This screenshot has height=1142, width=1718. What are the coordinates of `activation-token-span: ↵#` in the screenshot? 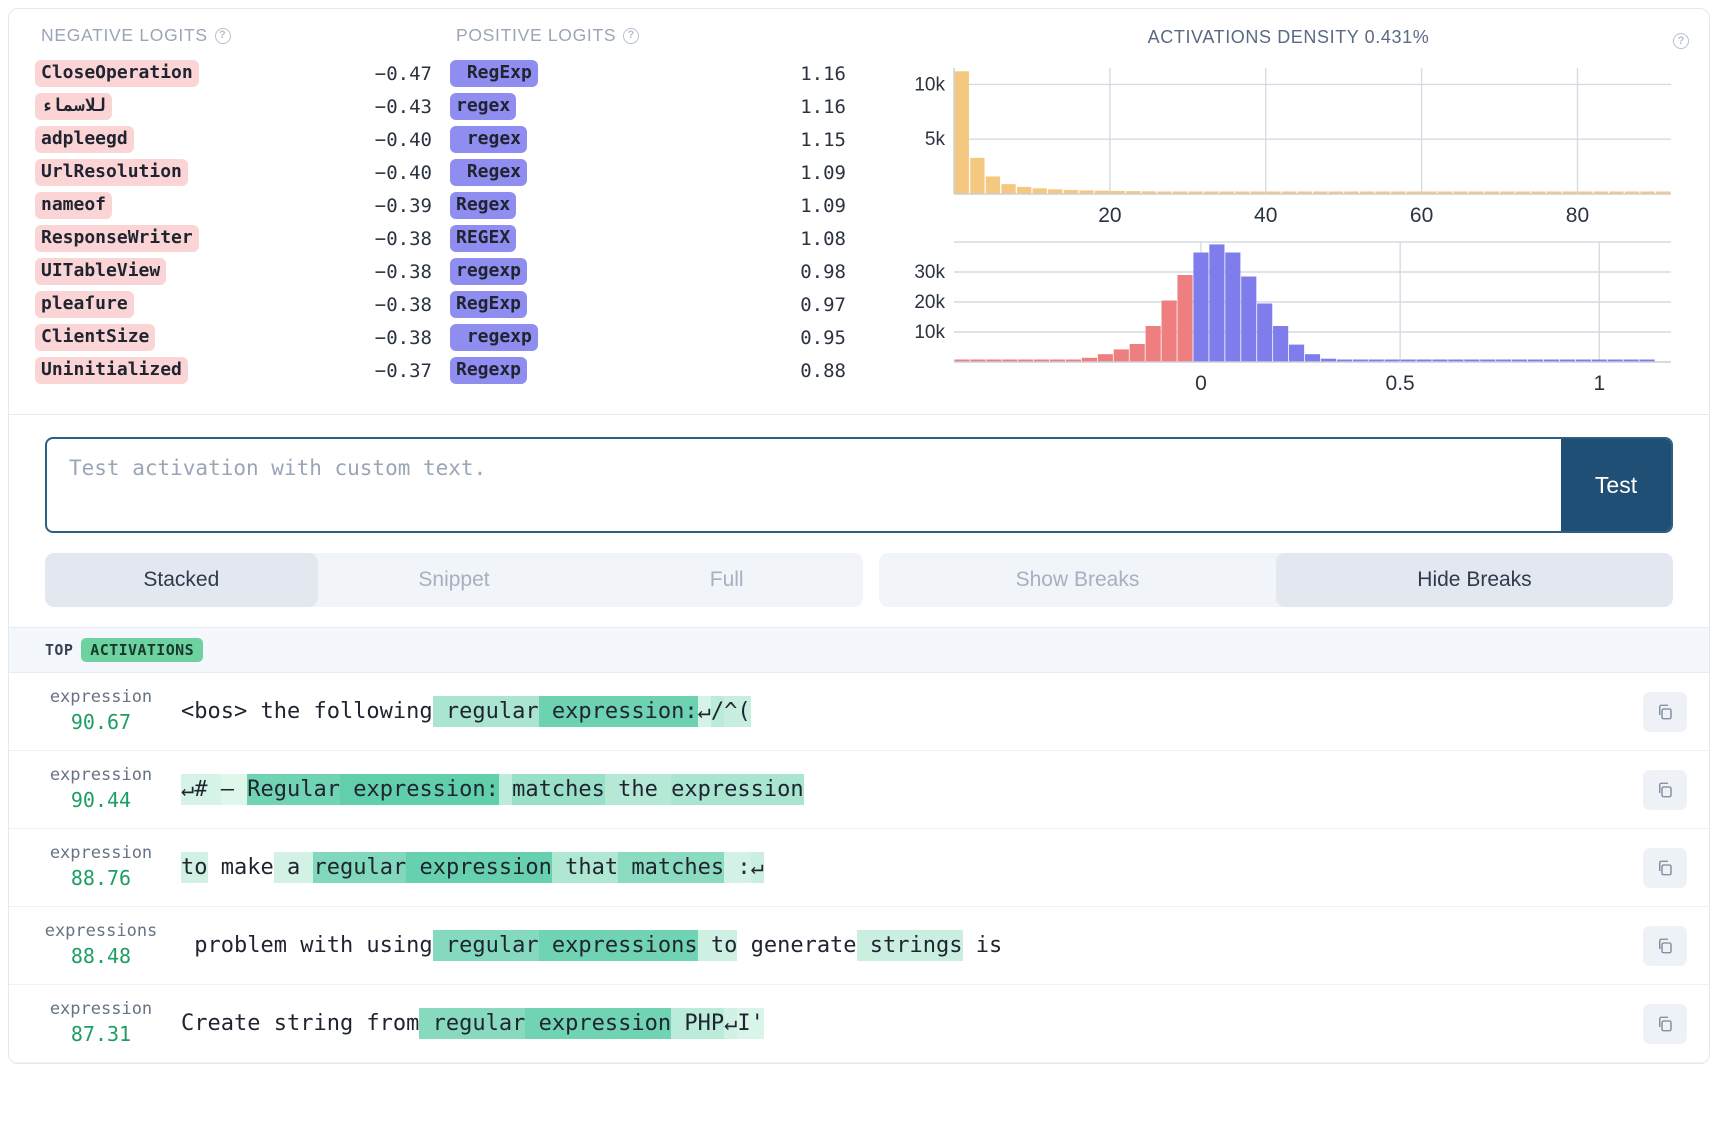 It's located at (201, 789).